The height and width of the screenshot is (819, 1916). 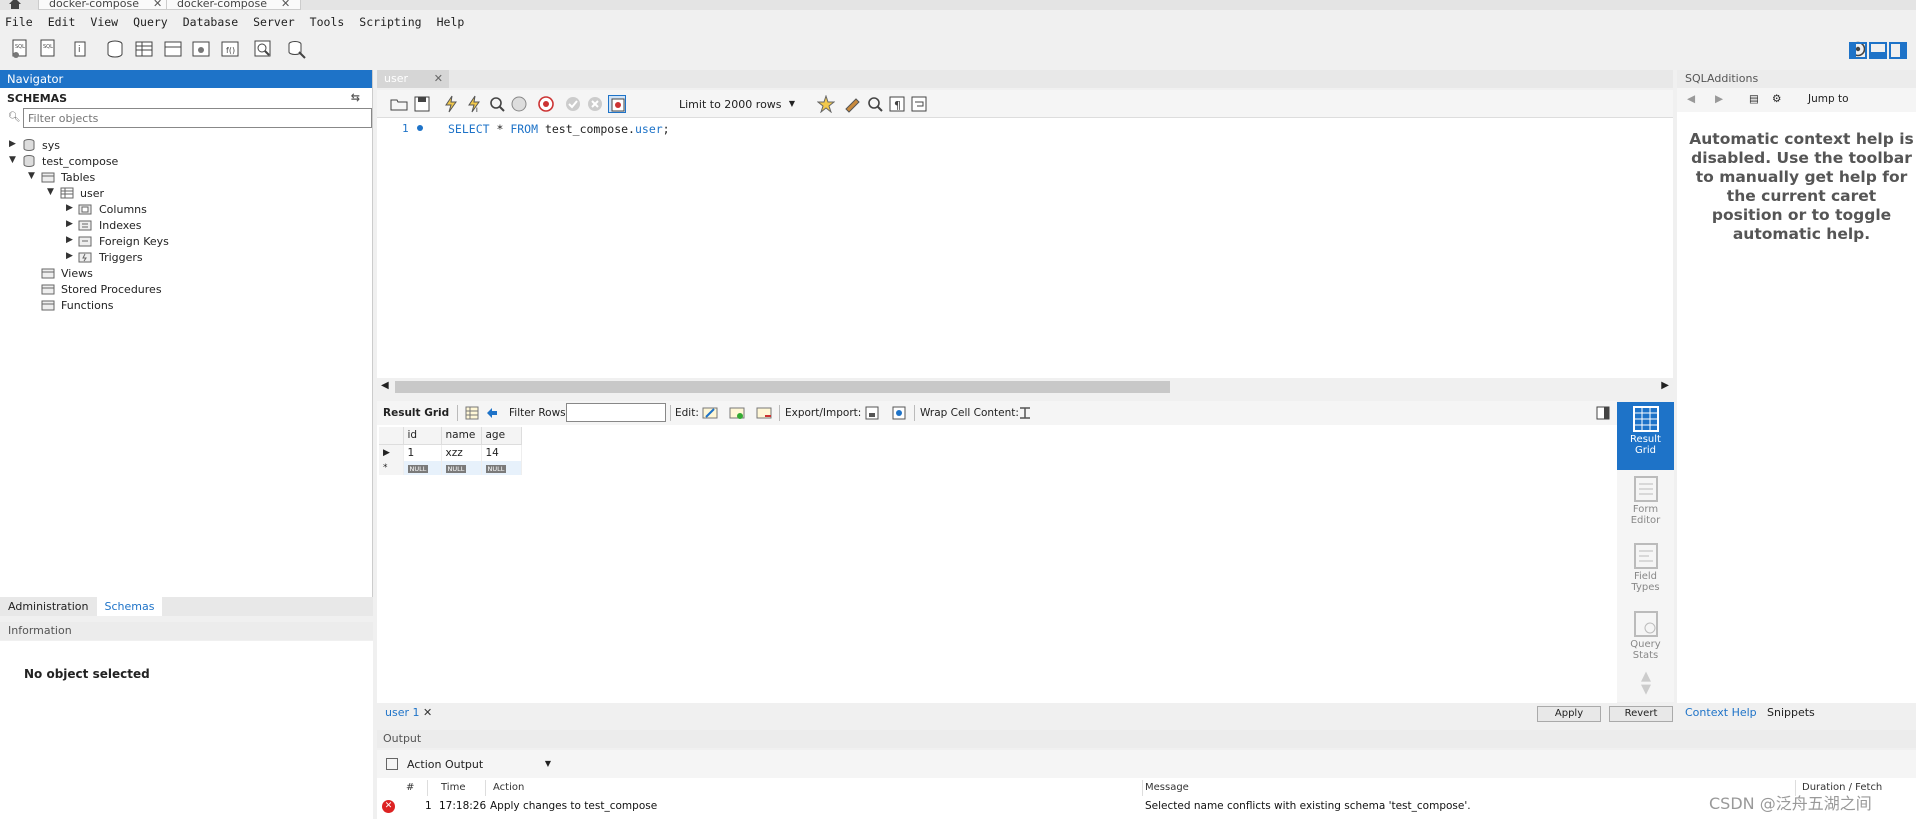 I want to click on toggle-output-icon, so click(x=1878, y=50).